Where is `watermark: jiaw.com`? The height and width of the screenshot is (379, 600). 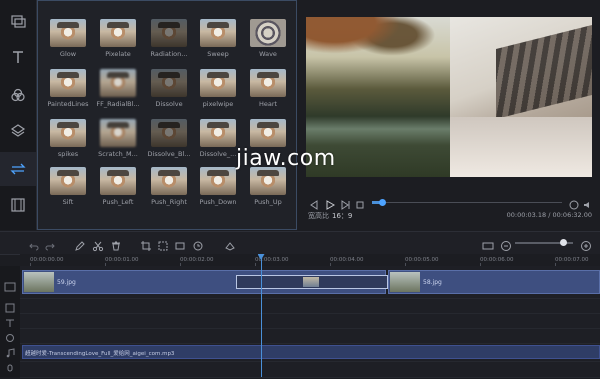 watermark: jiaw.com is located at coordinates (286, 158).